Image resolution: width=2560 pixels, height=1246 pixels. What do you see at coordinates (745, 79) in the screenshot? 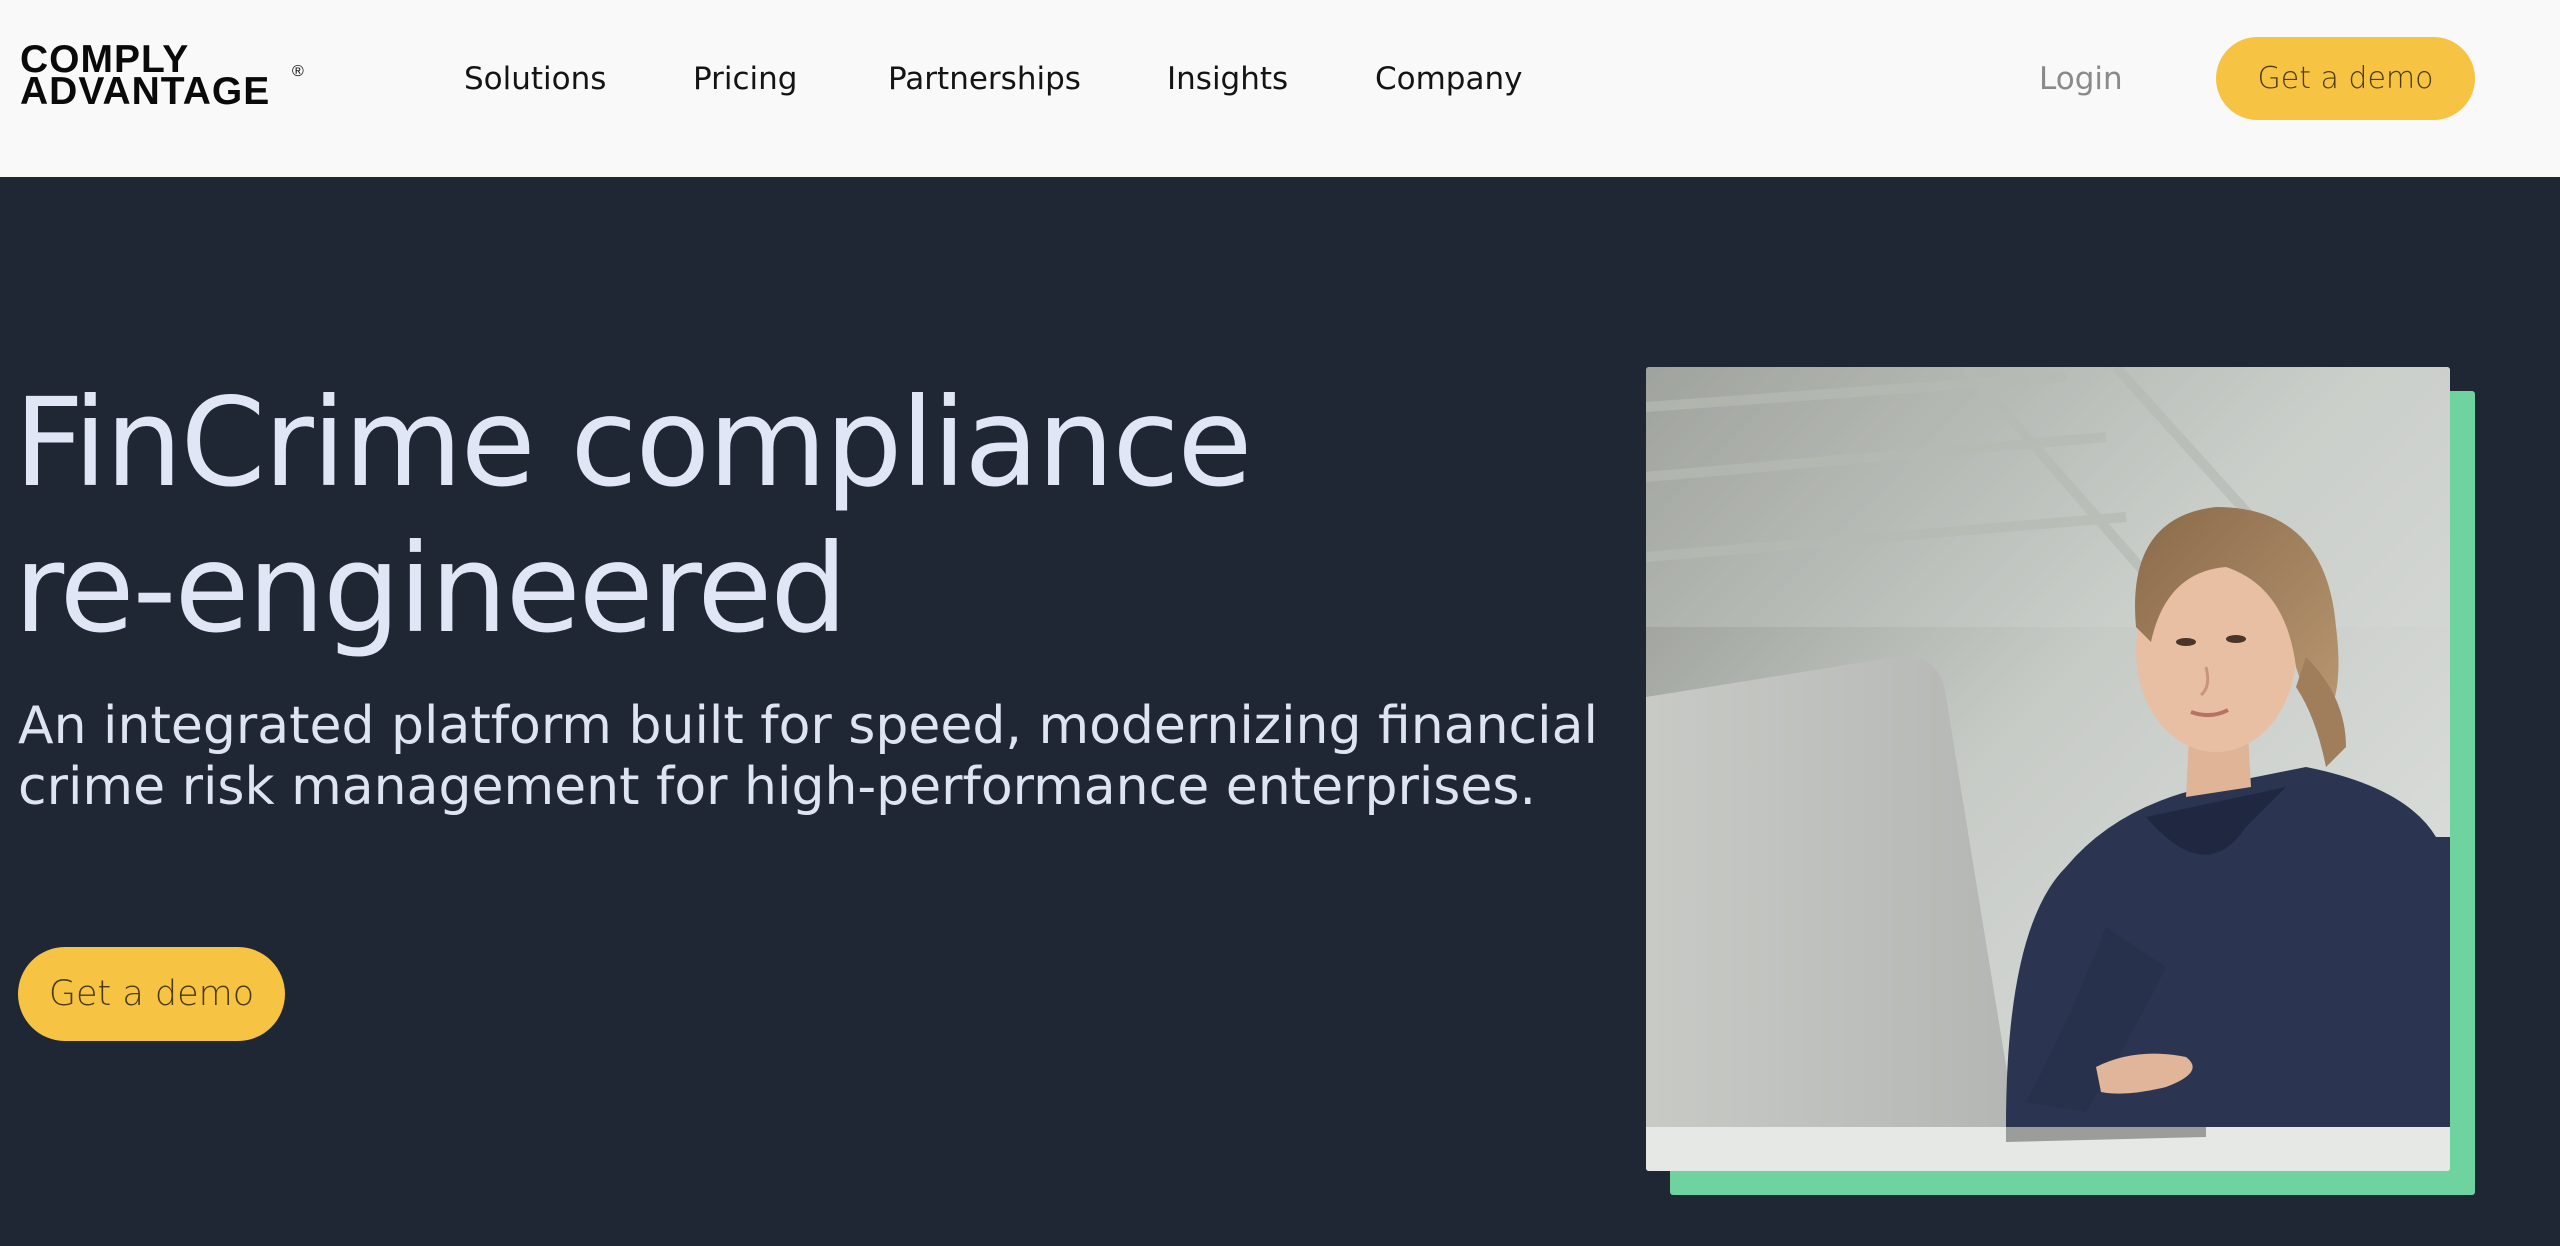
I see `nav-pricing: Pricing` at bounding box center [745, 79].